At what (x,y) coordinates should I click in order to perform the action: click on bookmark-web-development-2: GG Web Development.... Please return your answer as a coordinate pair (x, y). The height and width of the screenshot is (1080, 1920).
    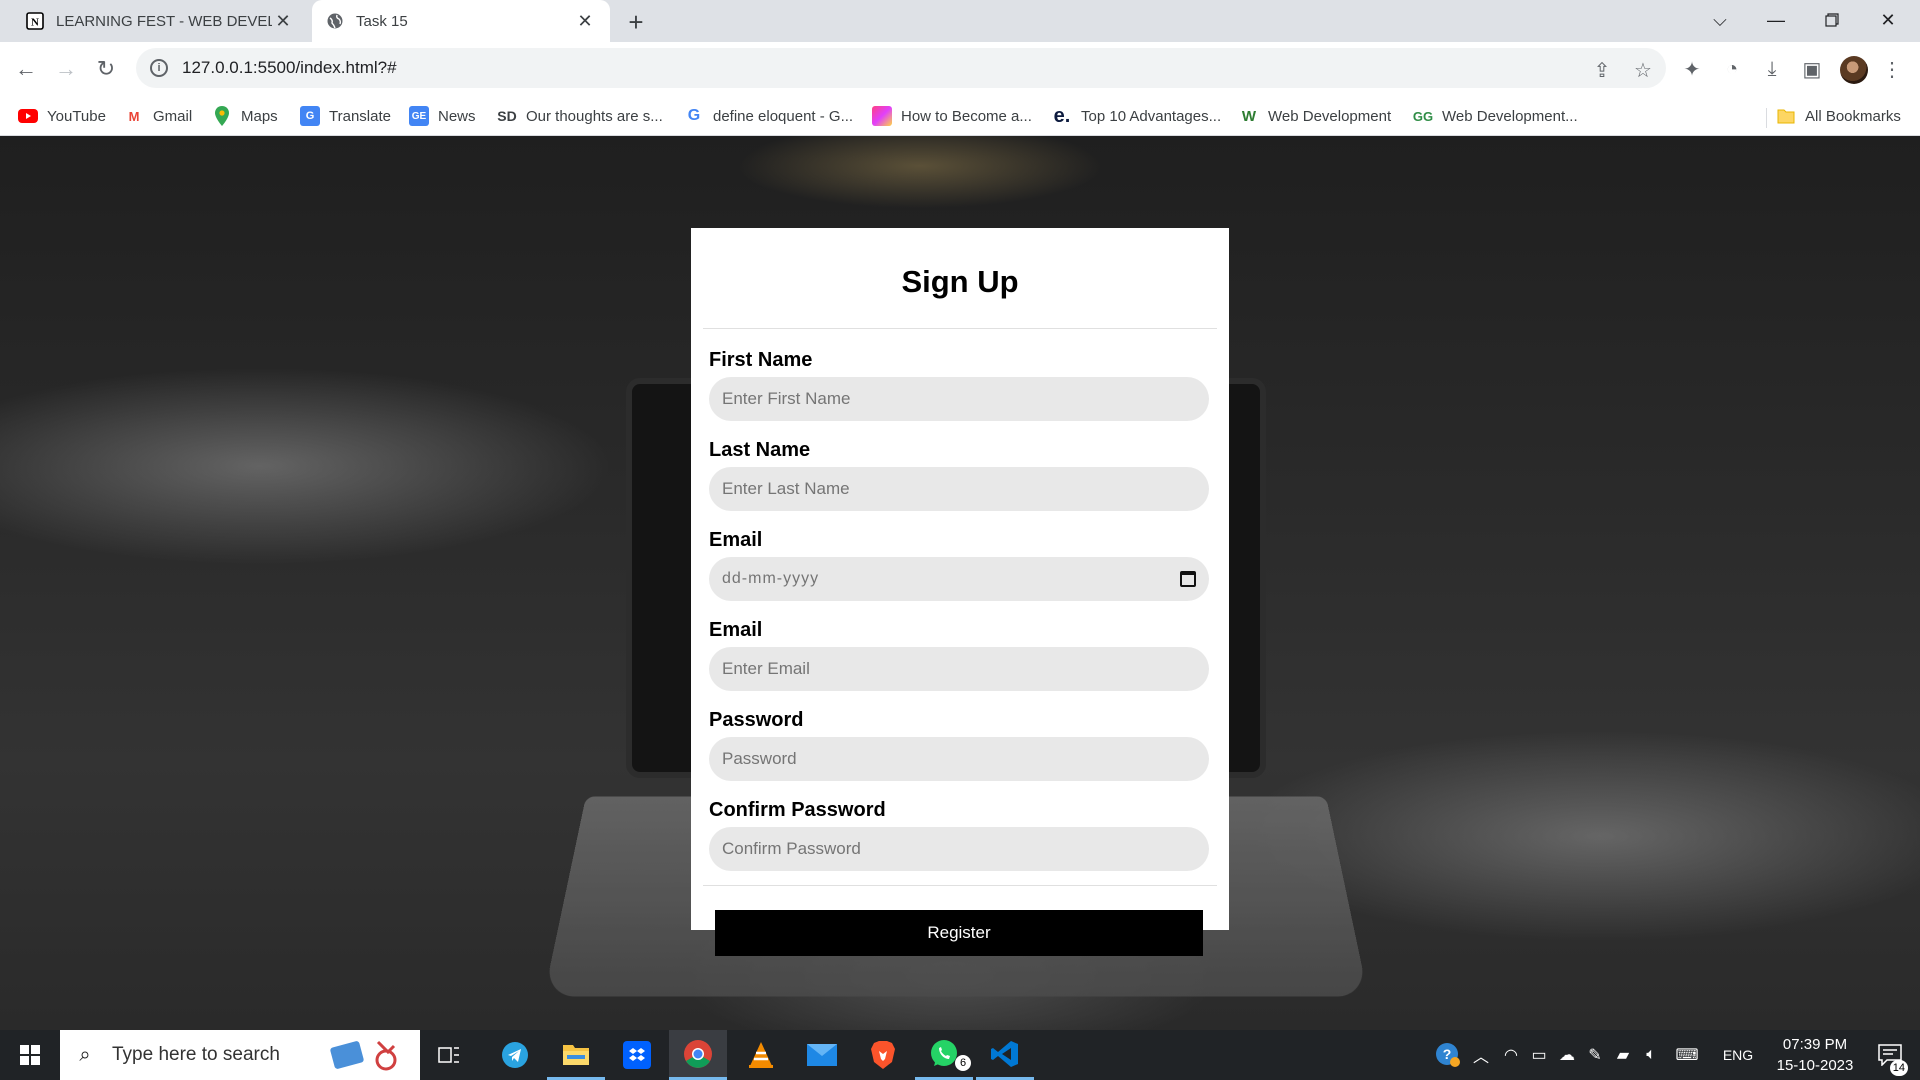
    Looking at the image, I should click on (1495, 116).